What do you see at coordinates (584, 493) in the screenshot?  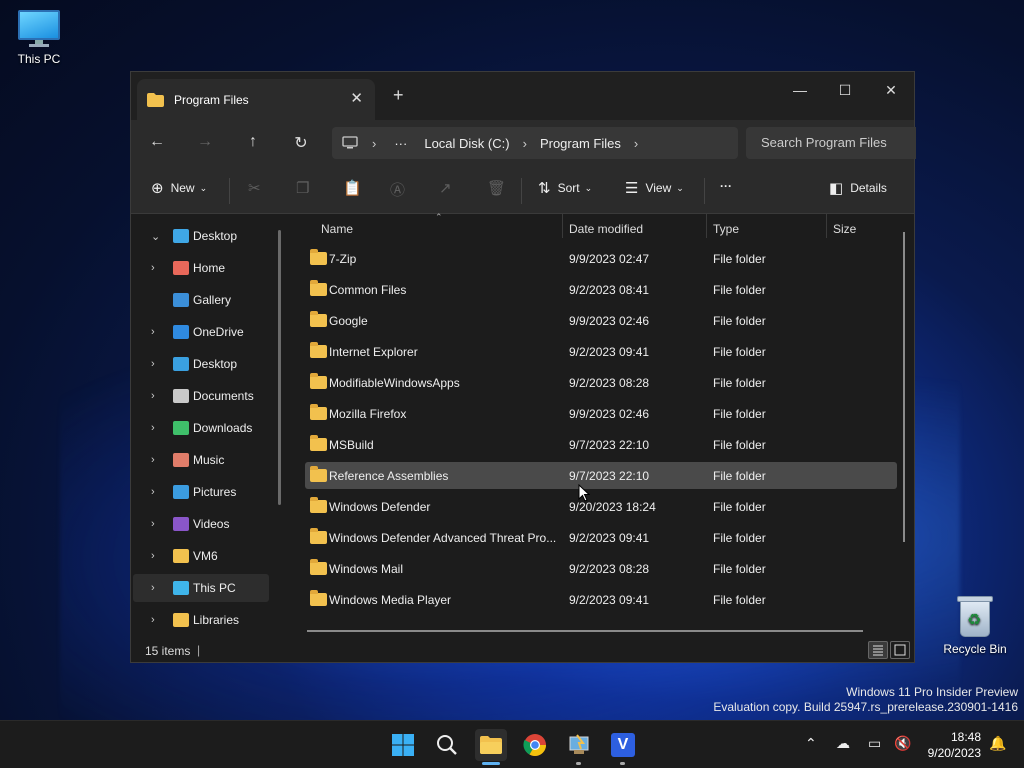 I see `mouse-cursor-icon` at bounding box center [584, 493].